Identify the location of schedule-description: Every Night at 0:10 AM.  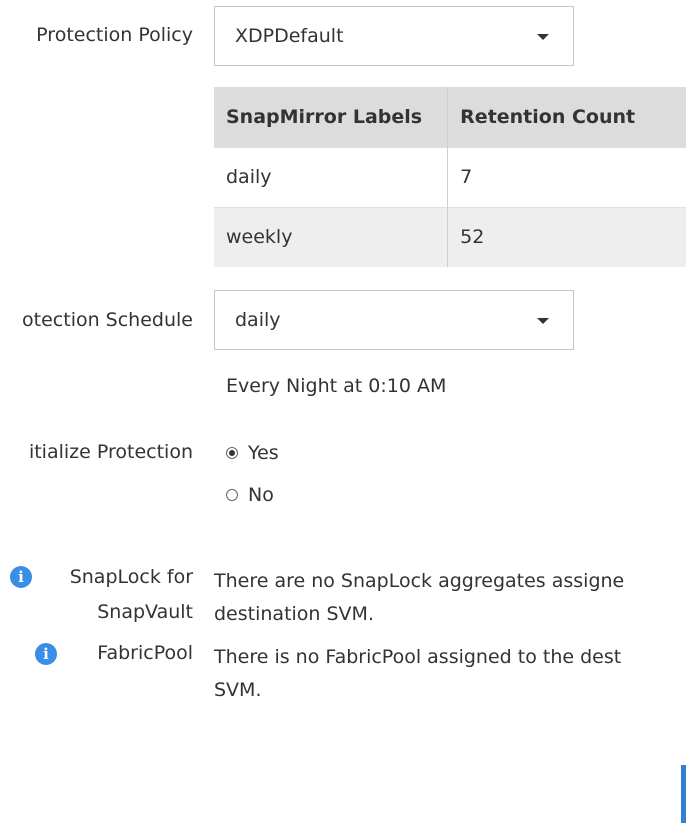
(336, 386).